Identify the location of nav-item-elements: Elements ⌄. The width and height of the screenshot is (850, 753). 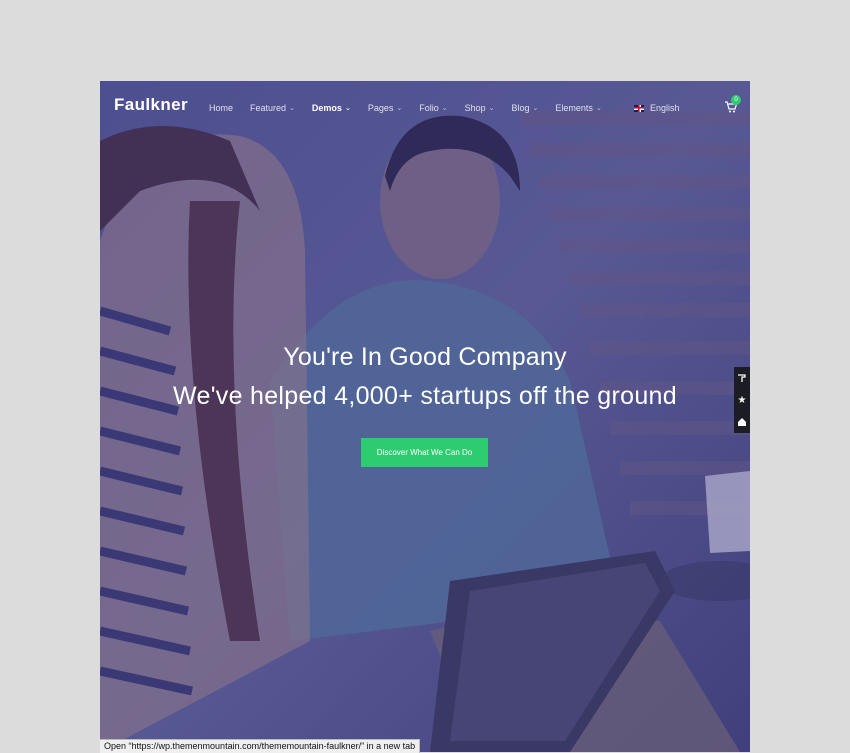
(578, 108).